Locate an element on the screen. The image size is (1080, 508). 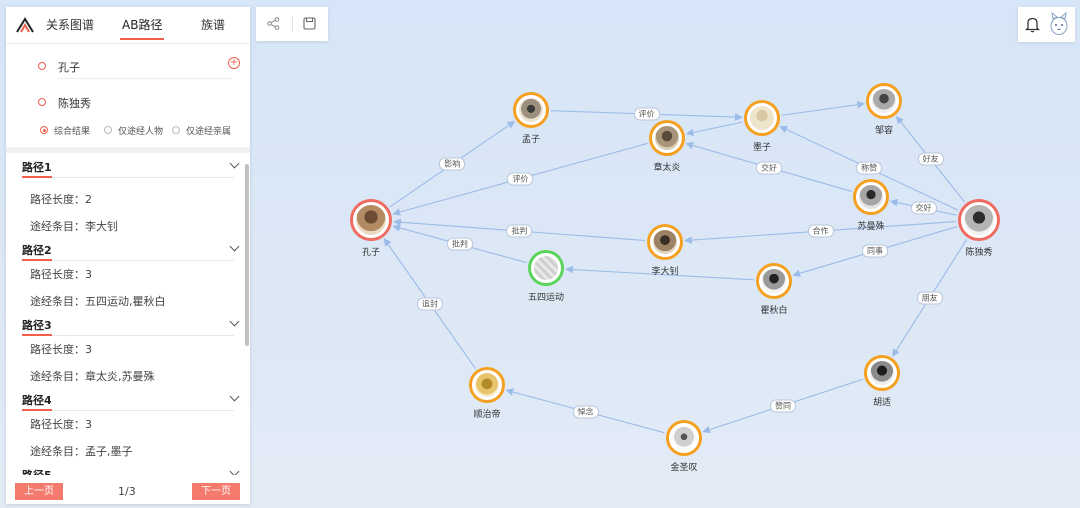
path-header: 路径3 is located at coordinates (131, 325).